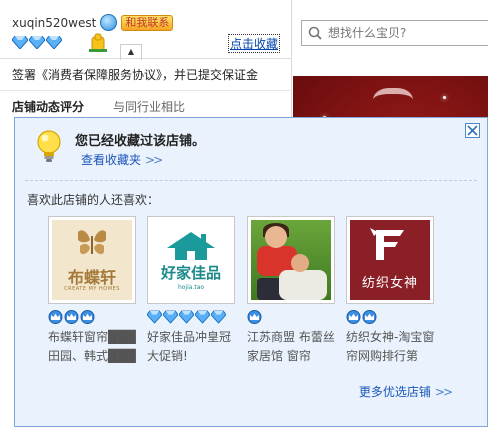 The width and height of the screenshot is (488, 427). I want to click on recommended-shop: 纺织女神 纺织女神-淘宝窗帘网购排行第, so click(391, 291).